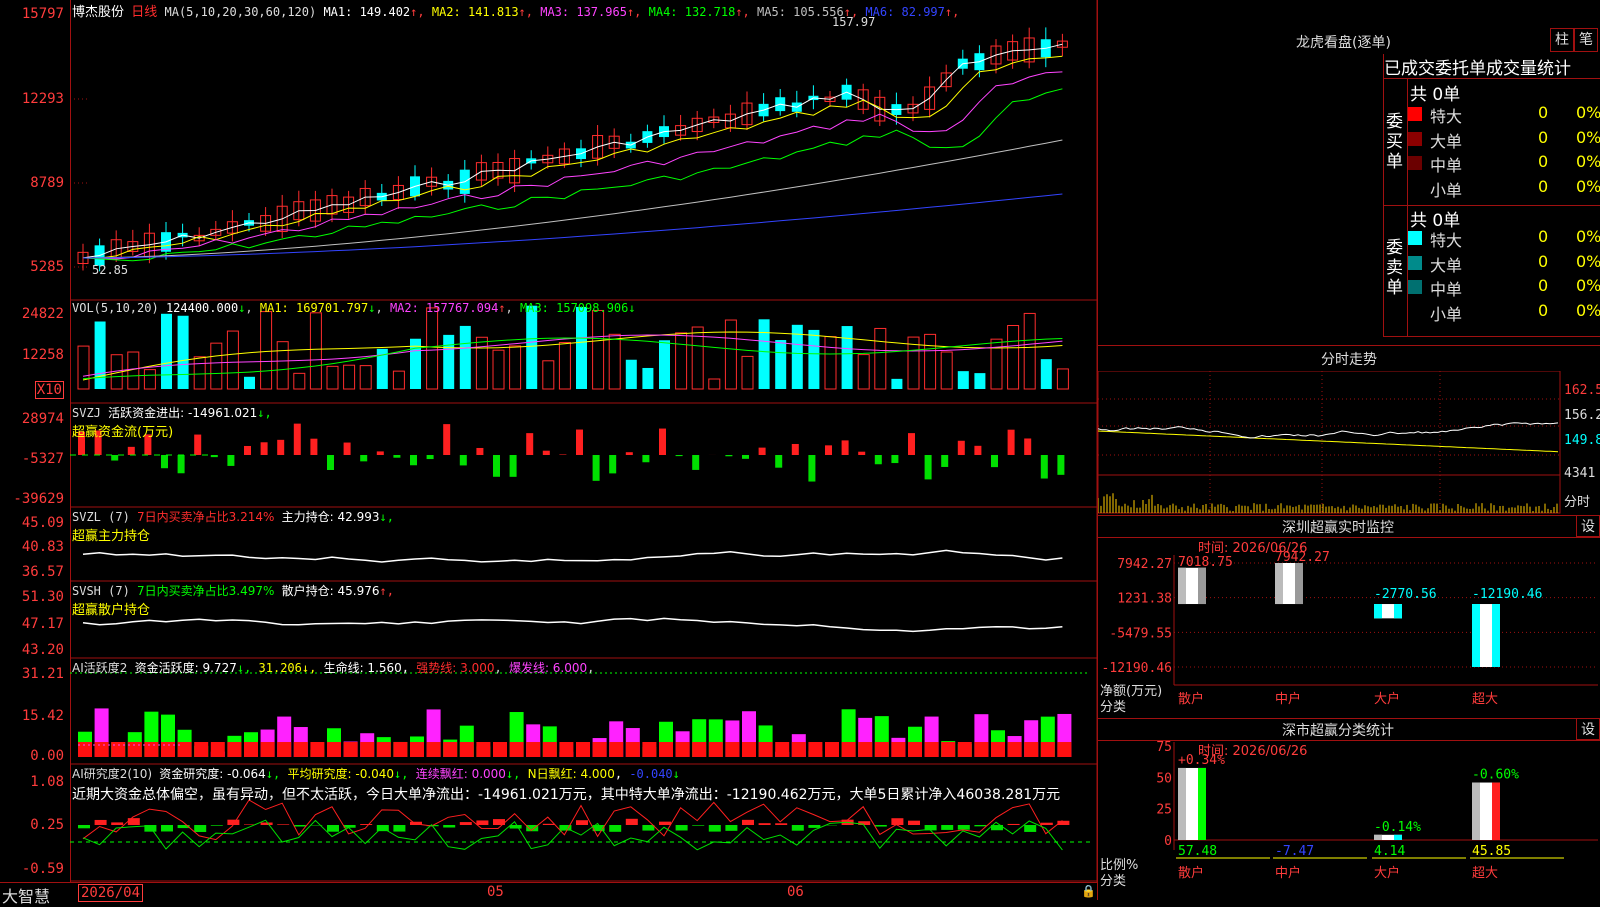  I want to click on ai-active-label: AI活跃度2, so click(99, 668).